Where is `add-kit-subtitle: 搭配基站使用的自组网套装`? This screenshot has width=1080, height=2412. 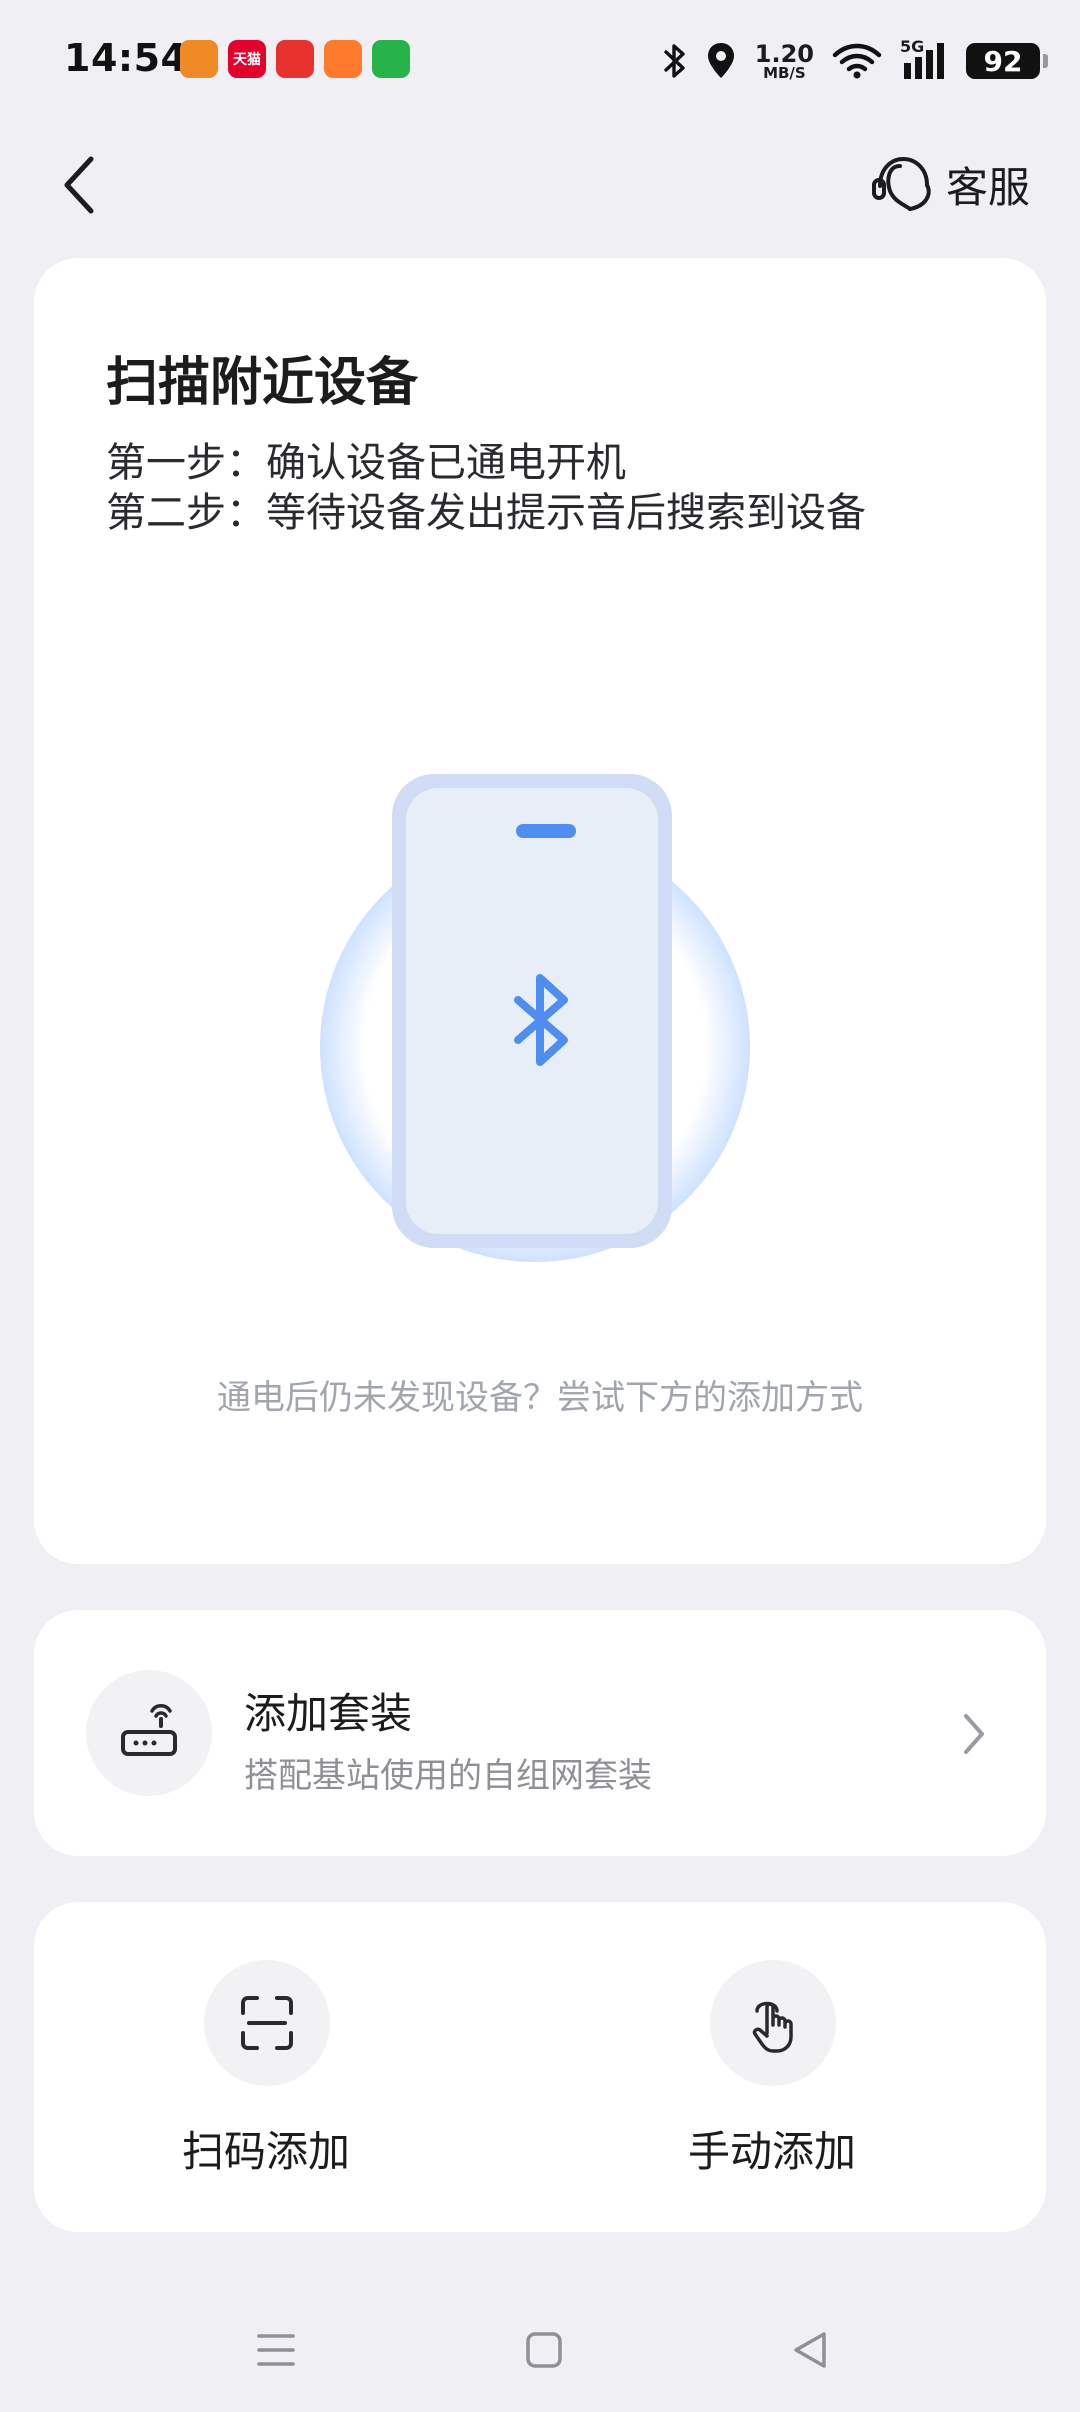 add-kit-subtitle: 搭配基站使用的自组网套装 is located at coordinates (448, 1776).